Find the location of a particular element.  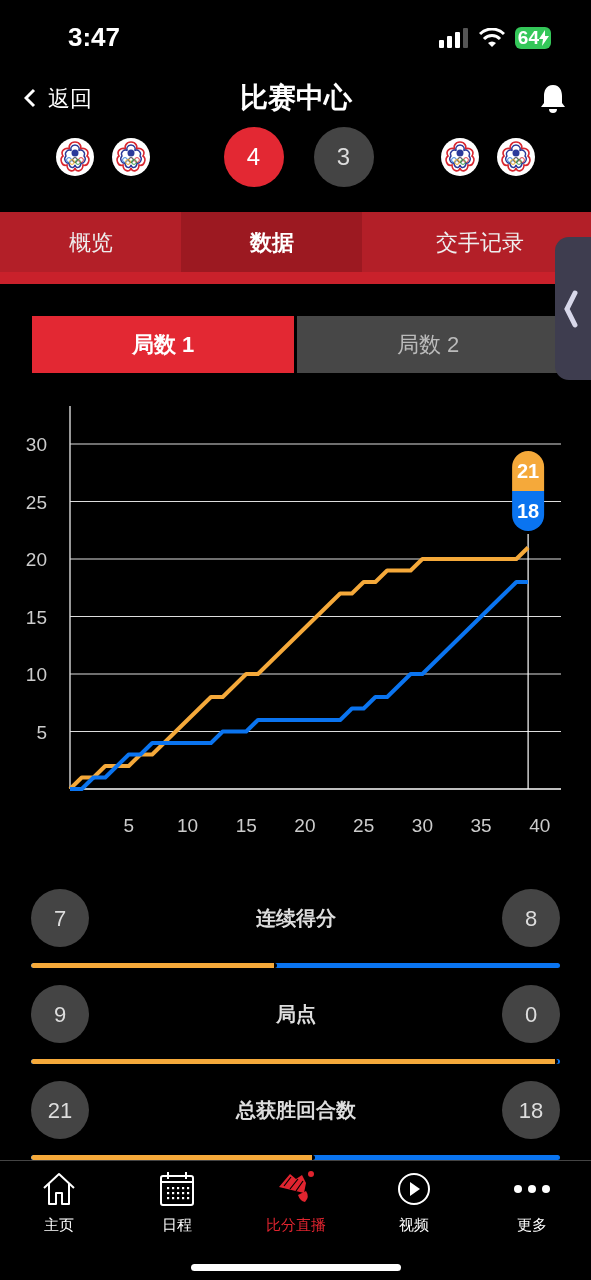

page-title: 比赛中心 is located at coordinates (295, 98).